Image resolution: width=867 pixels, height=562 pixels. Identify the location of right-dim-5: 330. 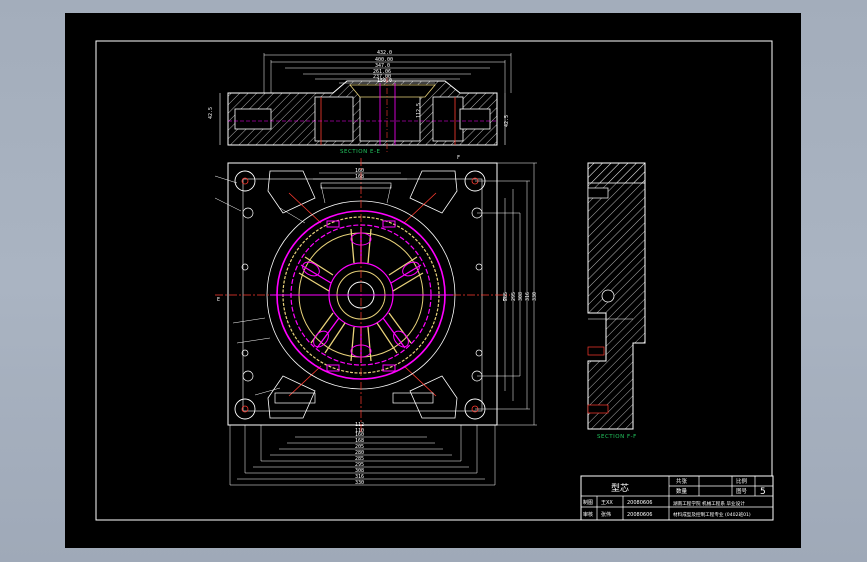
(535, 296).